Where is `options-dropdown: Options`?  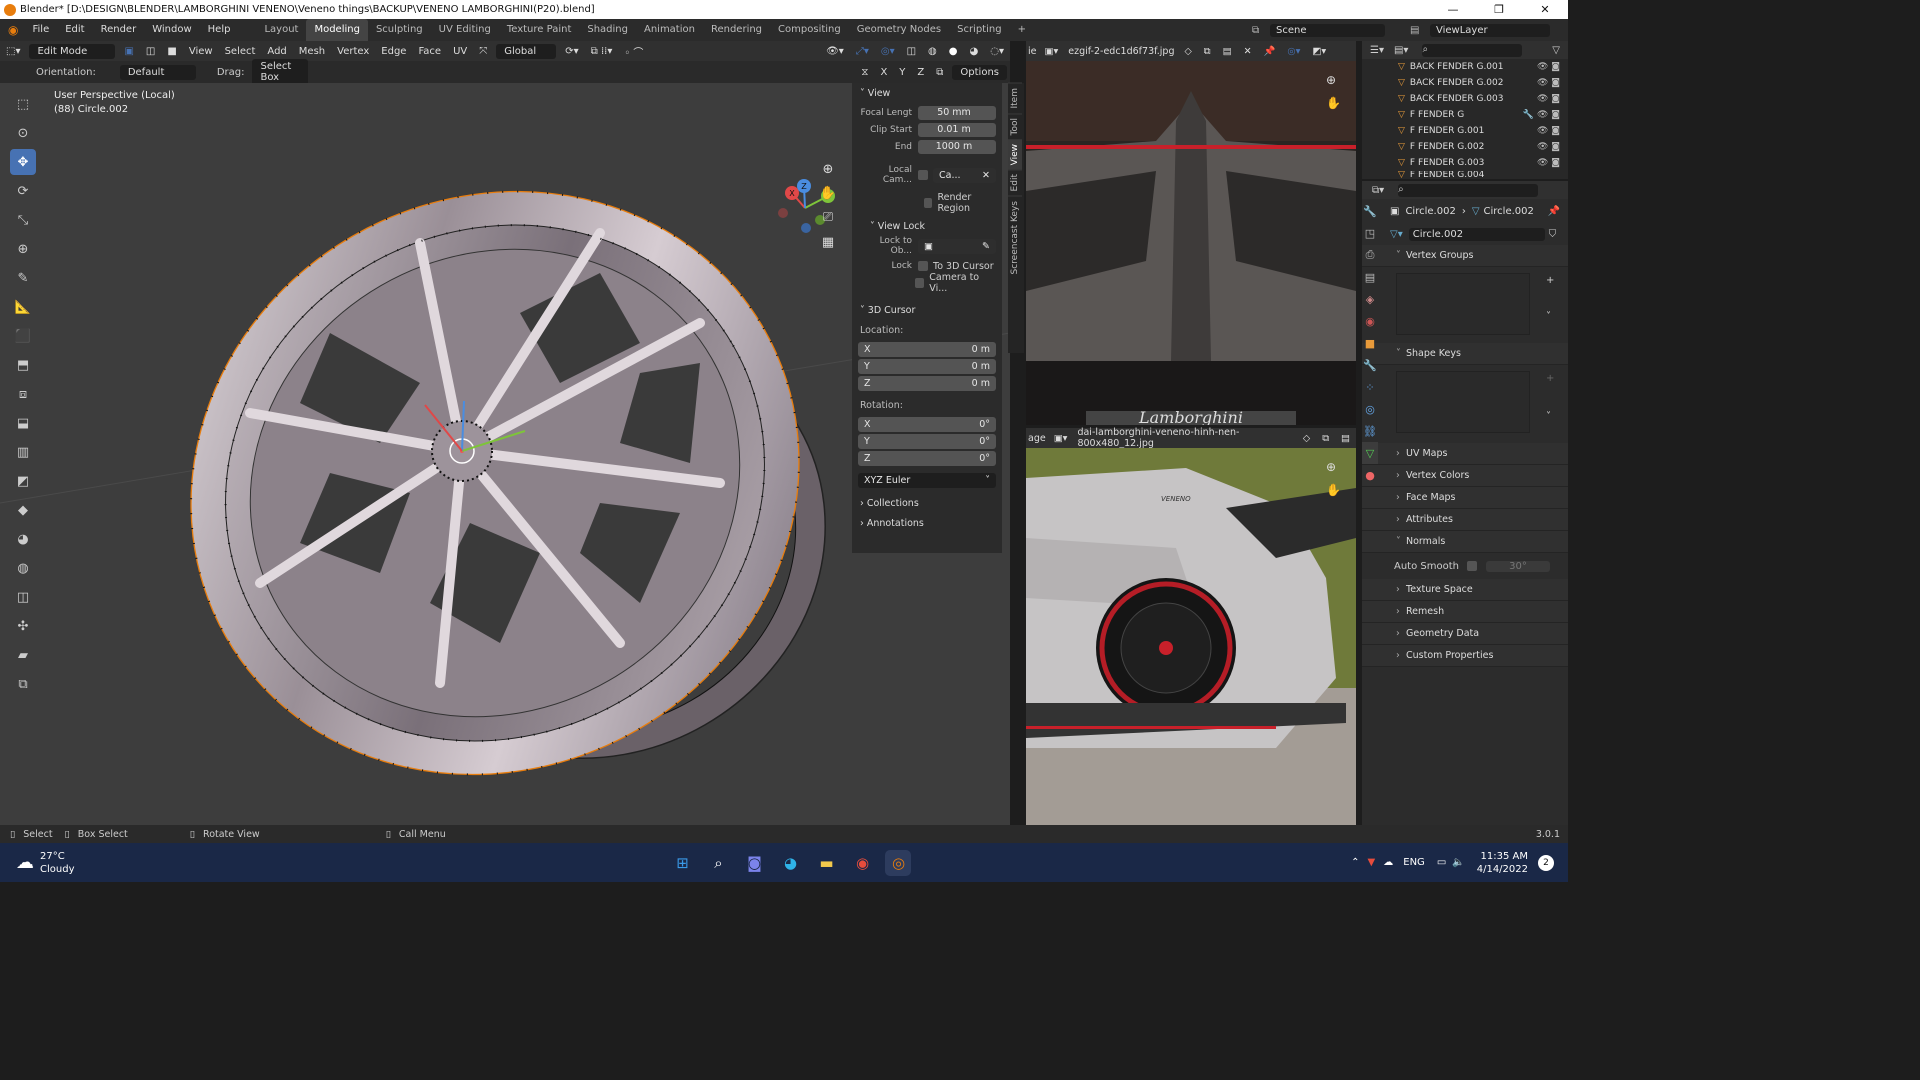 options-dropdown: Options is located at coordinates (979, 72).